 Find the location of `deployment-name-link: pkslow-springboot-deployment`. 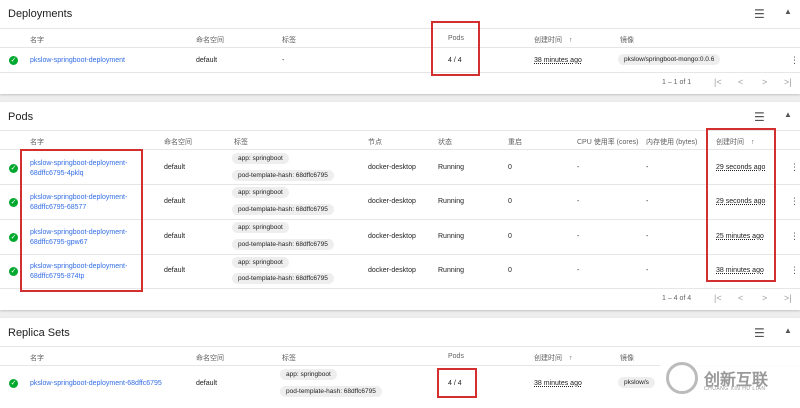

deployment-name-link: pkslow-springboot-deployment is located at coordinates (77, 60).